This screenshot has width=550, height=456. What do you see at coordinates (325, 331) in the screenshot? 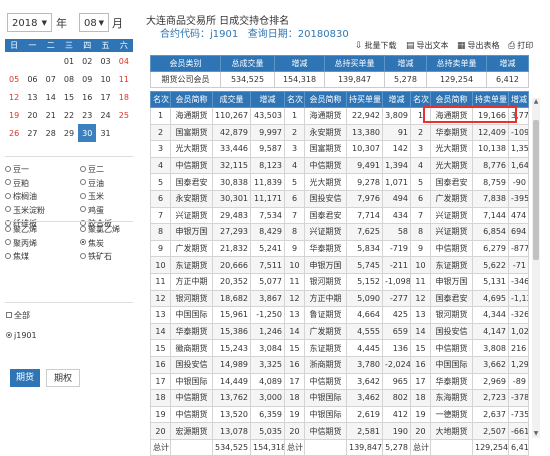
I see `ranking-cell: 广发期货` at bounding box center [325, 331].